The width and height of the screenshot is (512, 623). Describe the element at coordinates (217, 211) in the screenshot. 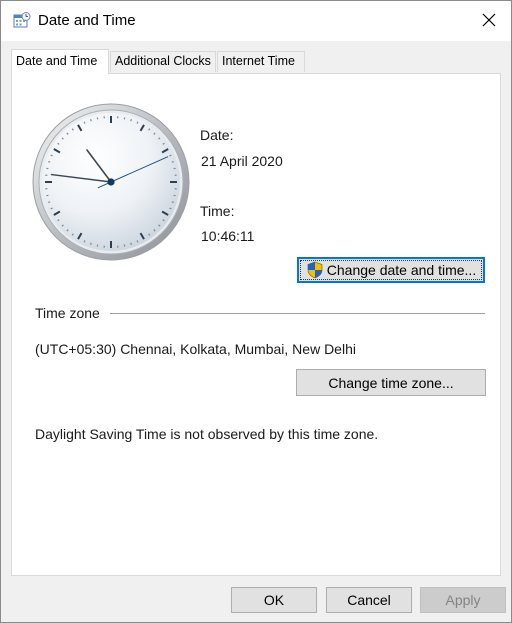

I see `time-label: Time:` at that location.